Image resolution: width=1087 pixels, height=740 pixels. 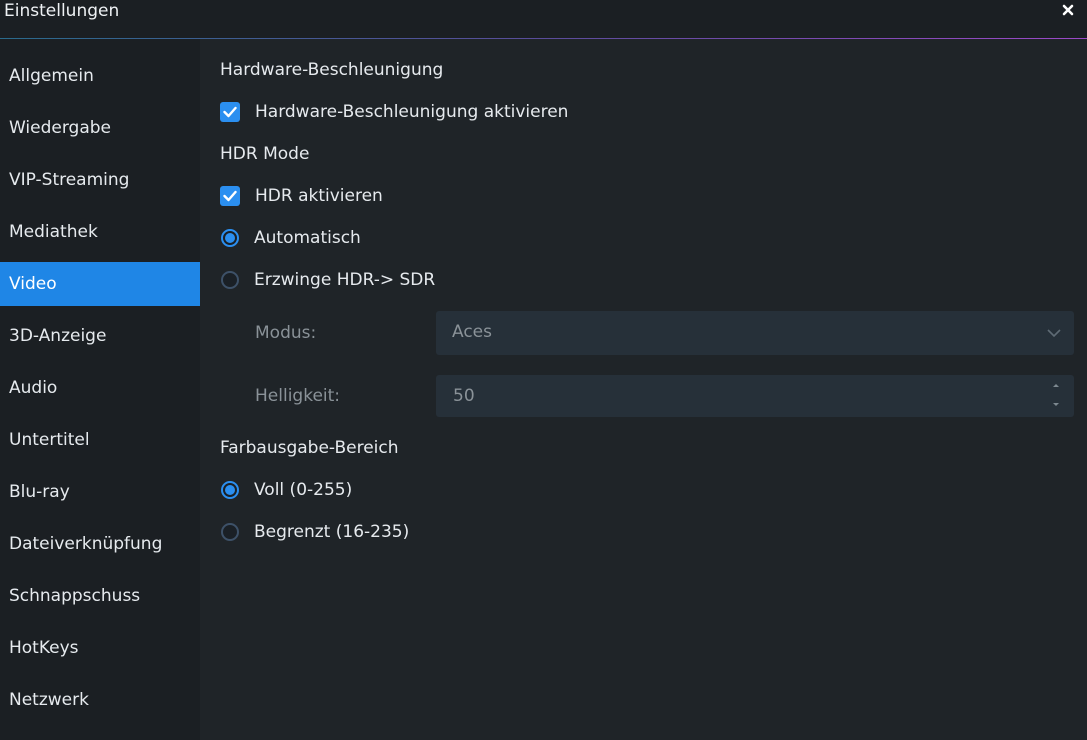 What do you see at coordinates (309, 448) in the screenshot?
I see `section-title-color-range: Farbausgabe-Bereich` at bounding box center [309, 448].